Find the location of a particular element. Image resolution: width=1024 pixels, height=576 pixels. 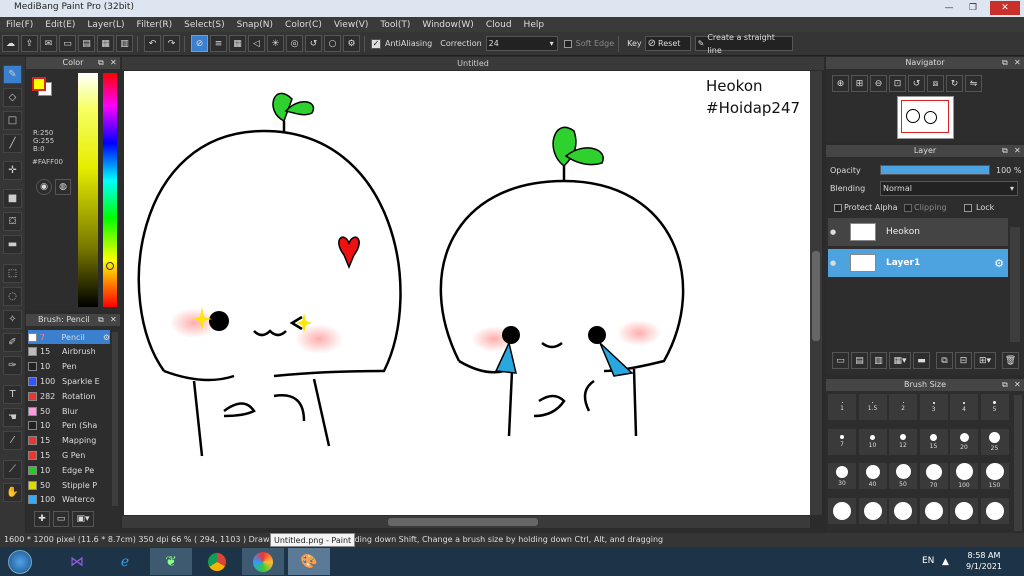

opacity-slider is located at coordinates (935, 170).